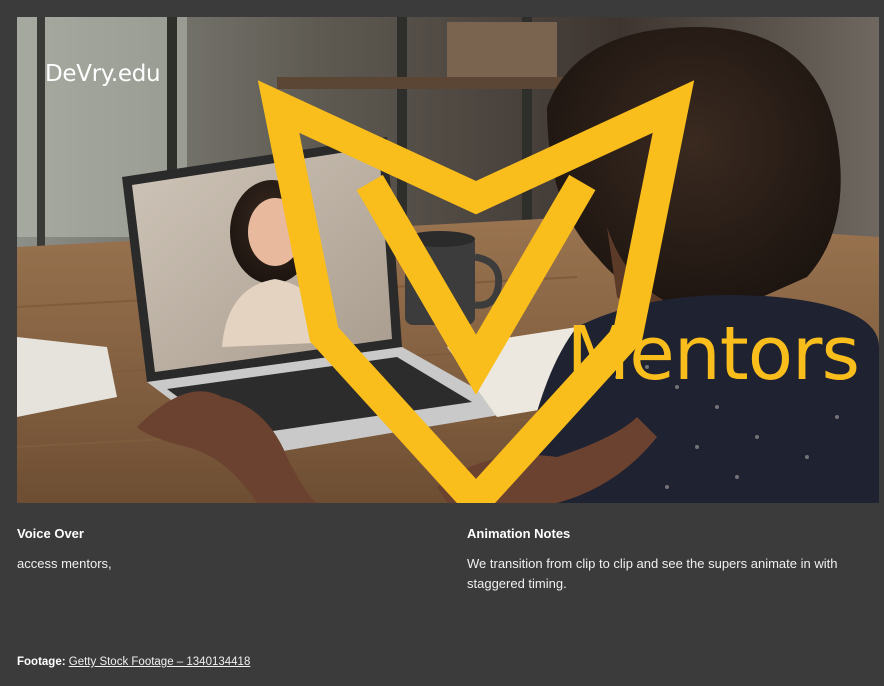  Describe the element at coordinates (160, 662) in the screenshot. I see `footage-link: Getty Stock Footage – 1340134418` at that location.